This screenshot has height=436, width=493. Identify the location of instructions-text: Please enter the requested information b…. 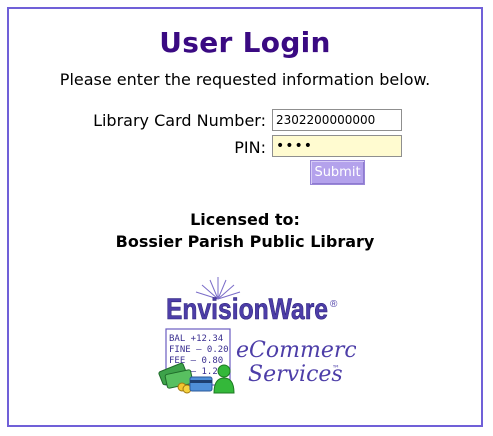
(245, 79).